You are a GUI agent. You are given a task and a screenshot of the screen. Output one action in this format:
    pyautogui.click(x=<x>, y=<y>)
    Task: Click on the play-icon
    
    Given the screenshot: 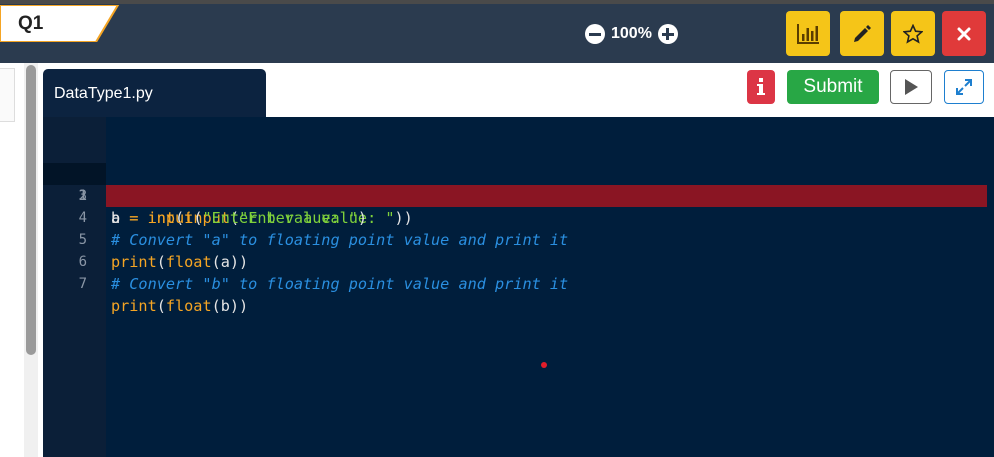 What is the action you would take?
    pyautogui.click(x=911, y=87)
    